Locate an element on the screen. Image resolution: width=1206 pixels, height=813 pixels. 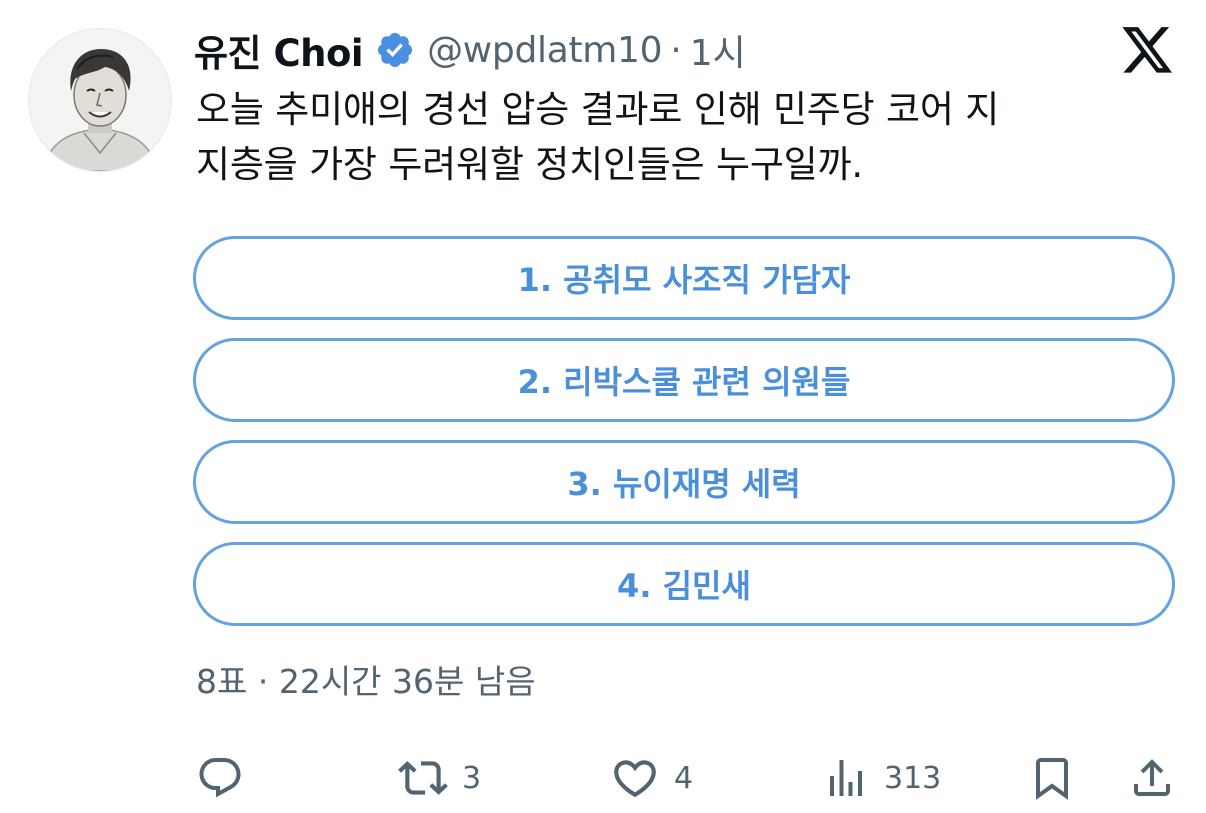
tweet-header: 유진 Choi @wpdlatm10 · 1시 is located at coordinates (470, 50).